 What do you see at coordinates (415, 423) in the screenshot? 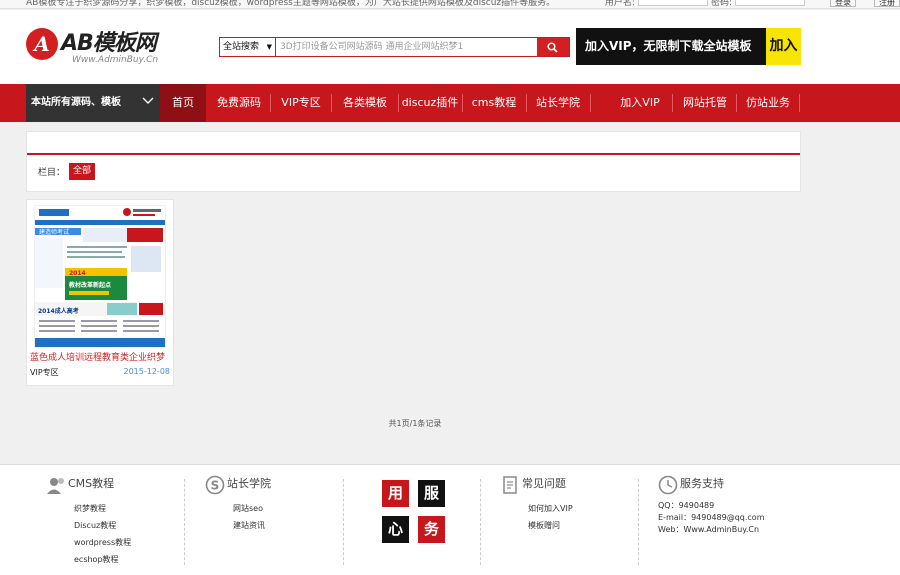
I see `pagination-info: 共1页/1条记录` at bounding box center [415, 423].